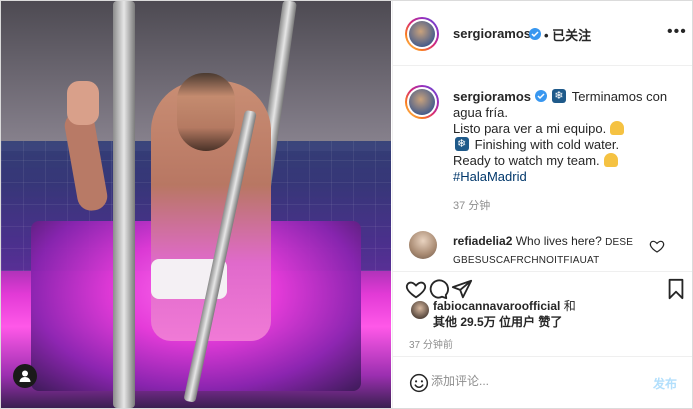  What do you see at coordinates (423, 245) in the screenshot?
I see `commenter-avatar` at bounding box center [423, 245].